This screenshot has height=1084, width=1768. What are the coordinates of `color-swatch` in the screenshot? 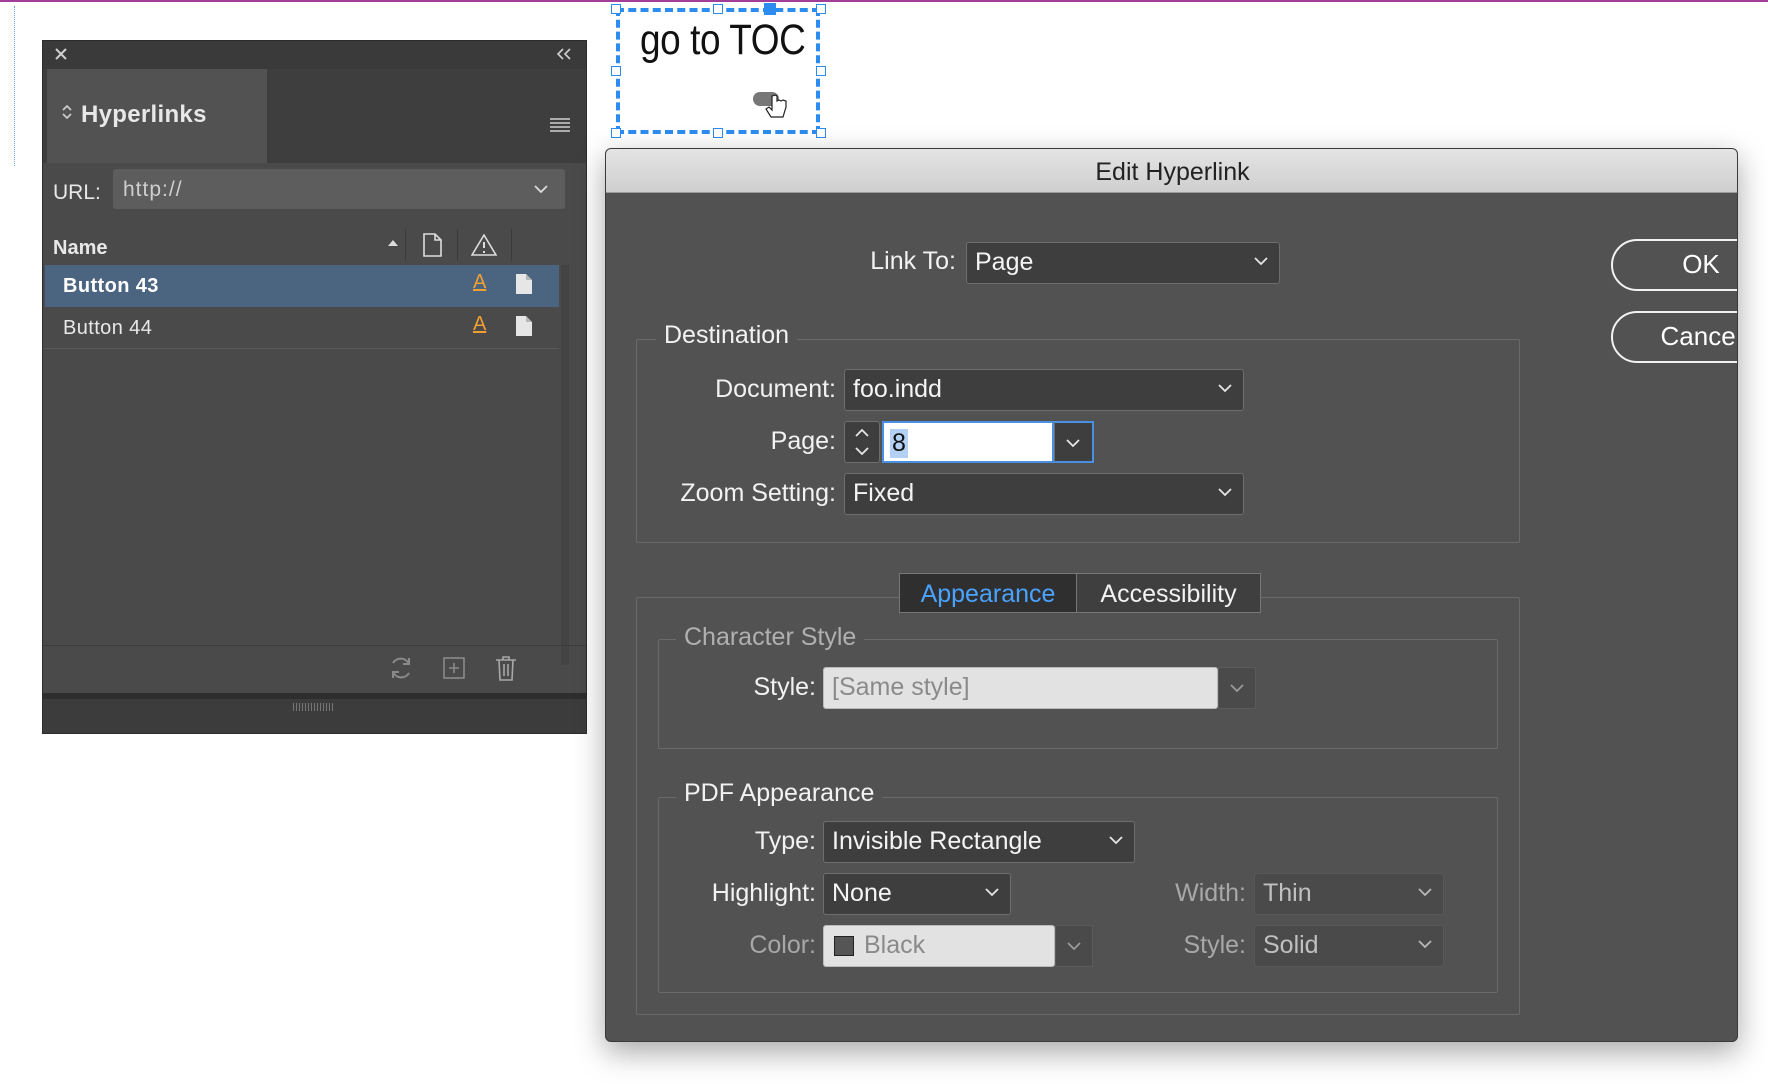 It's located at (844, 946).